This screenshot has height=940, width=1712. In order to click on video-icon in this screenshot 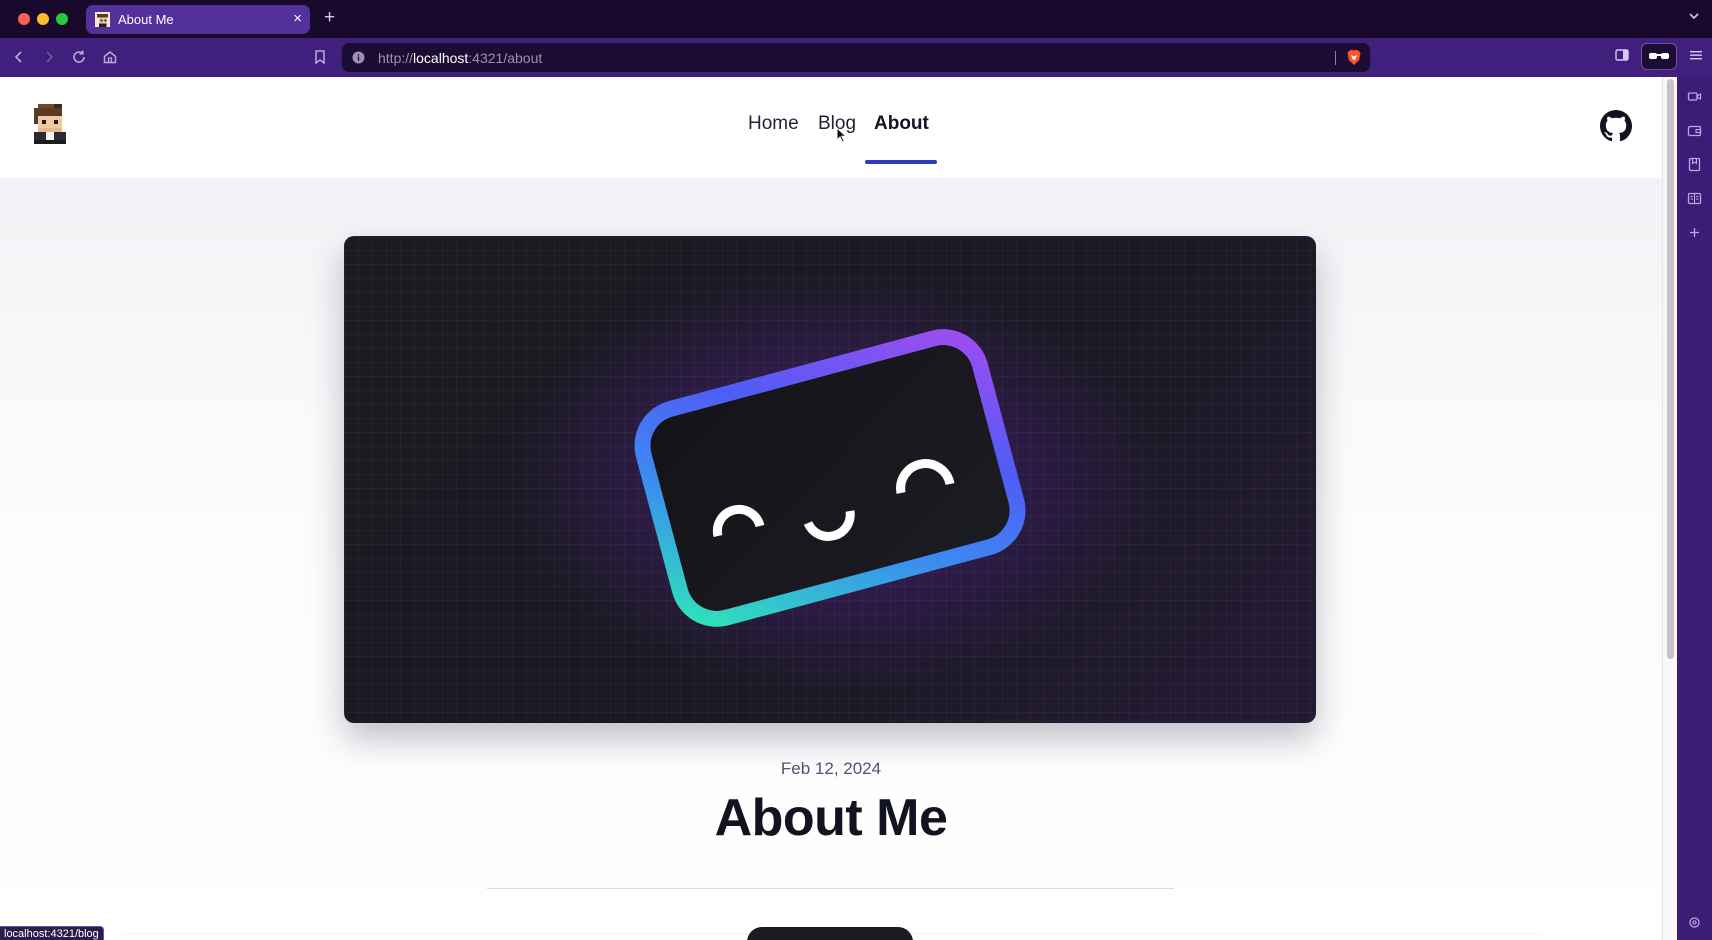, I will do `click(1694, 96)`.